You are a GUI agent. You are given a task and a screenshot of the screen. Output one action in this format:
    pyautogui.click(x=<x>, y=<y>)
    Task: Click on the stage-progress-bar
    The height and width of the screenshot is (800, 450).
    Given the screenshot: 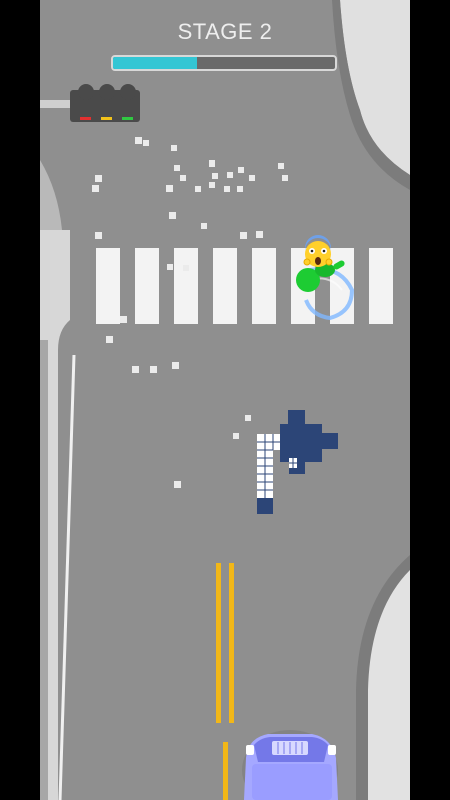 What is the action you would take?
    pyautogui.click(x=224, y=63)
    